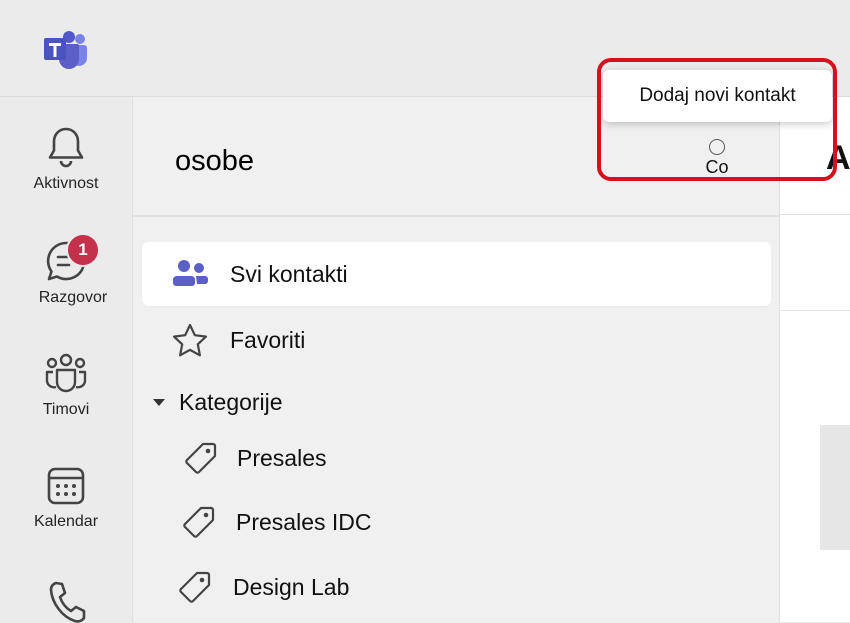 The image size is (850, 623). Describe the element at coordinates (717, 96) in the screenshot. I see `add-contact-tooltip: Dodaj novi kontakt` at that location.